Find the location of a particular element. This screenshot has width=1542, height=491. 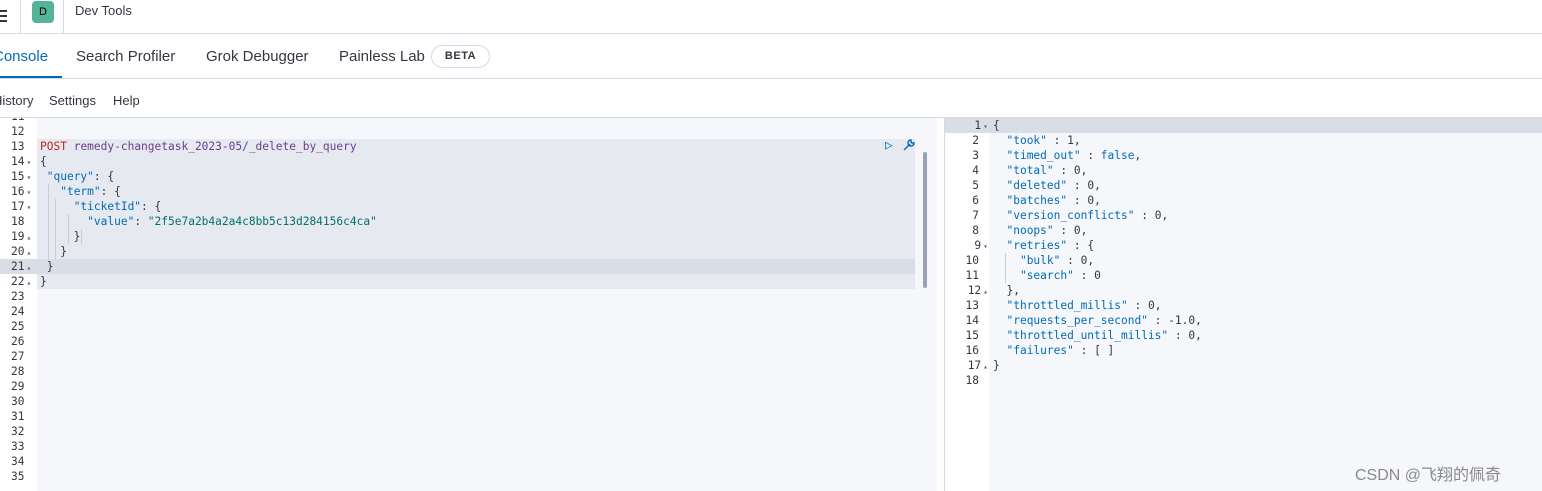

space-avatar: D is located at coordinates (43, 12).